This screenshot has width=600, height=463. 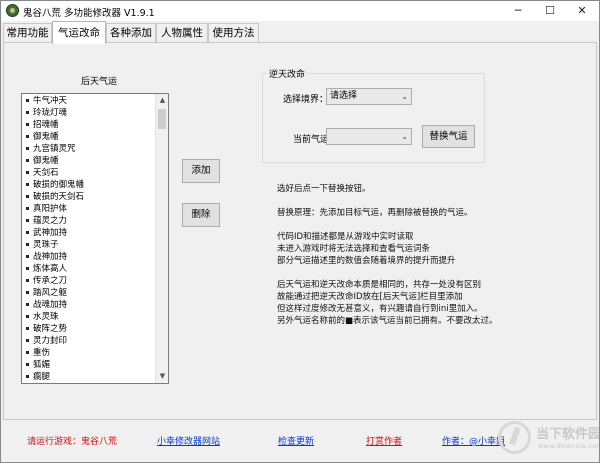 I want to click on luck-change-group, so click(x=373, y=118).